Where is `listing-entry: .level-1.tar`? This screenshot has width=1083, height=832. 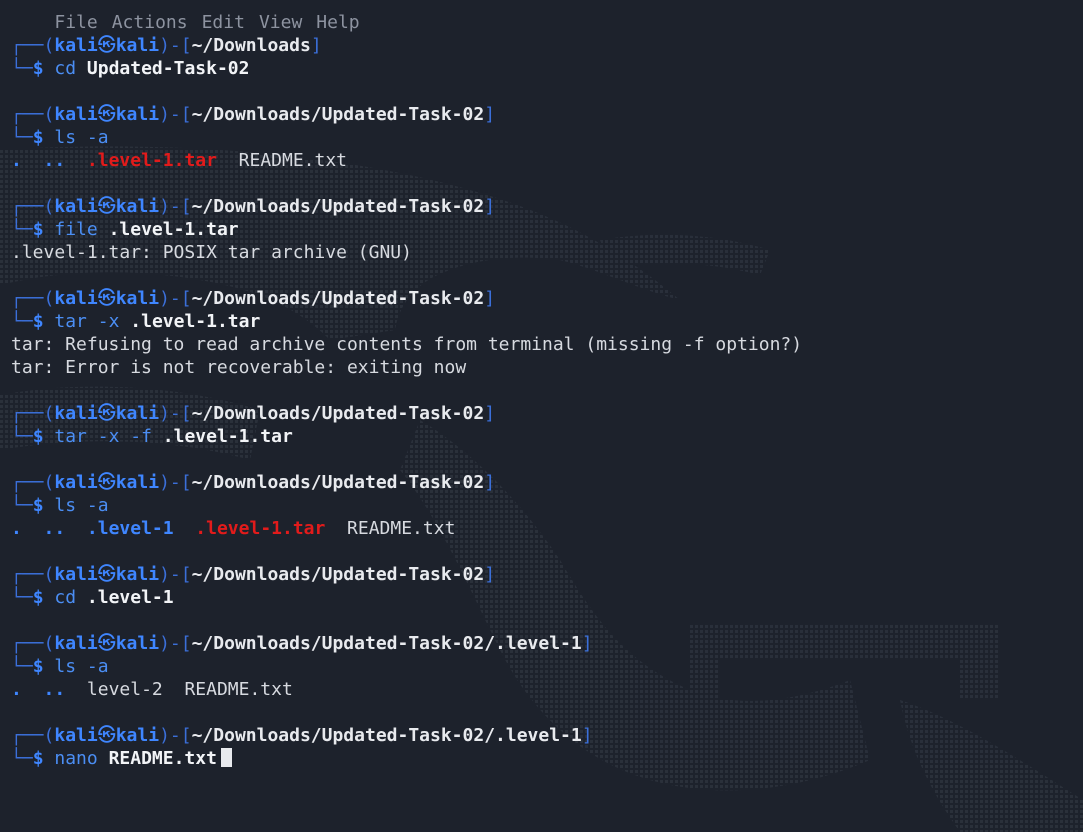
listing-entry: .level-1.tar is located at coordinates (260, 528).